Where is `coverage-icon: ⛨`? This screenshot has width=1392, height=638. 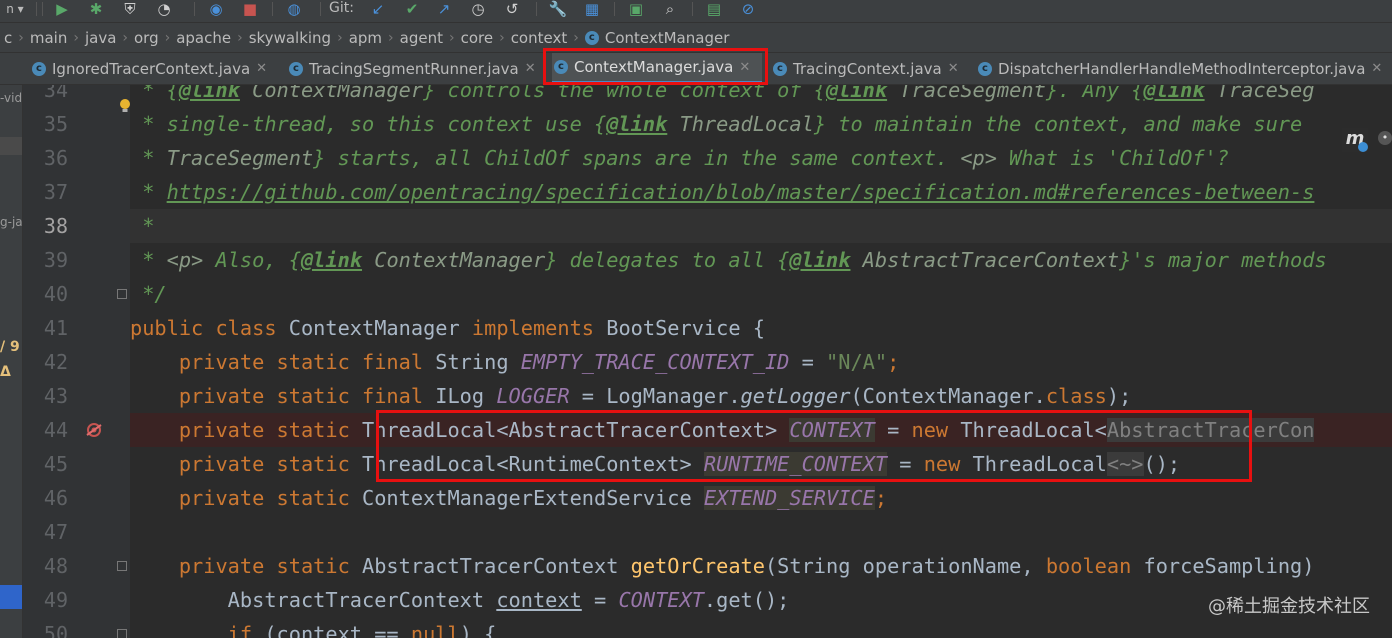 coverage-icon: ⛨ is located at coordinates (130, 9).